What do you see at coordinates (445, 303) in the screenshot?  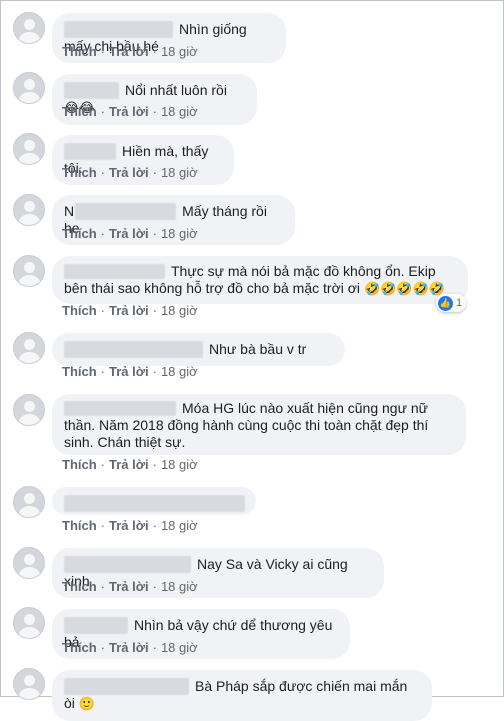 I see `thumbs-up-icon: 👍` at bounding box center [445, 303].